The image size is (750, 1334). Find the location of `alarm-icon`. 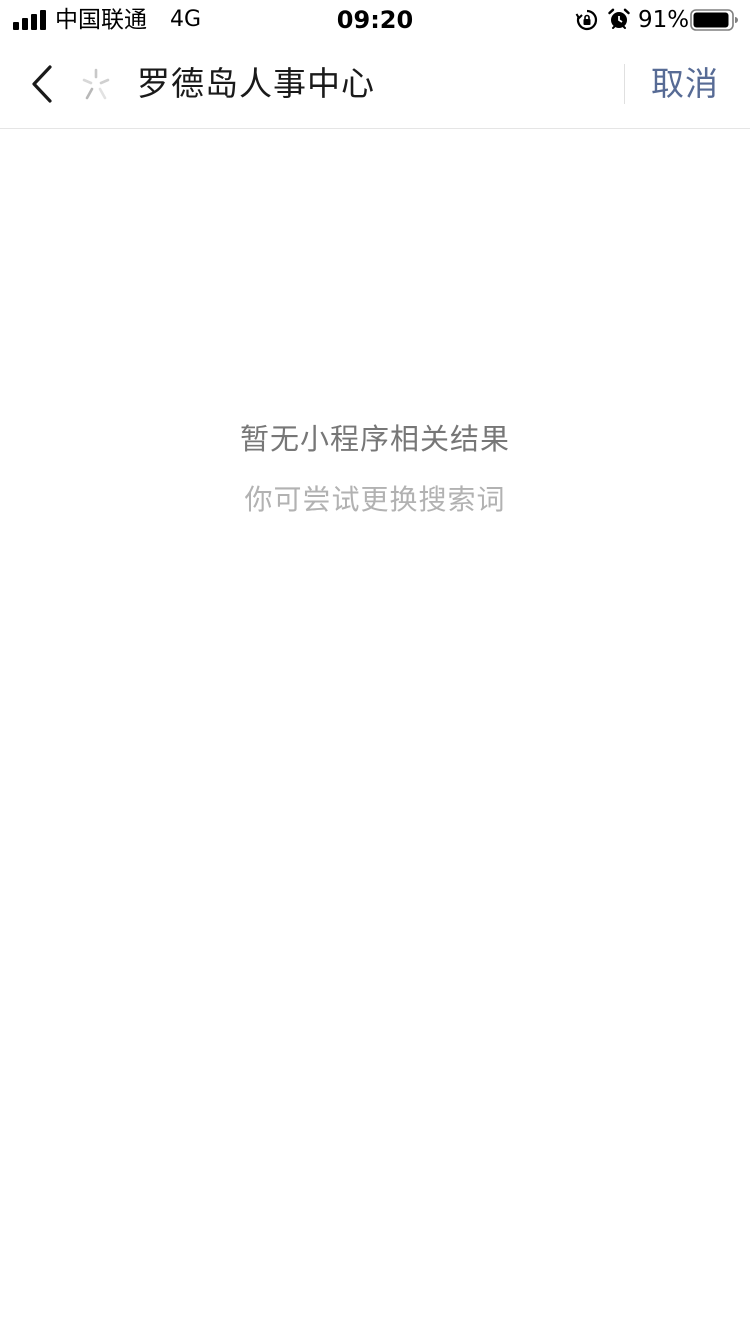

alarm-icon is located at coordinates (619, 18).